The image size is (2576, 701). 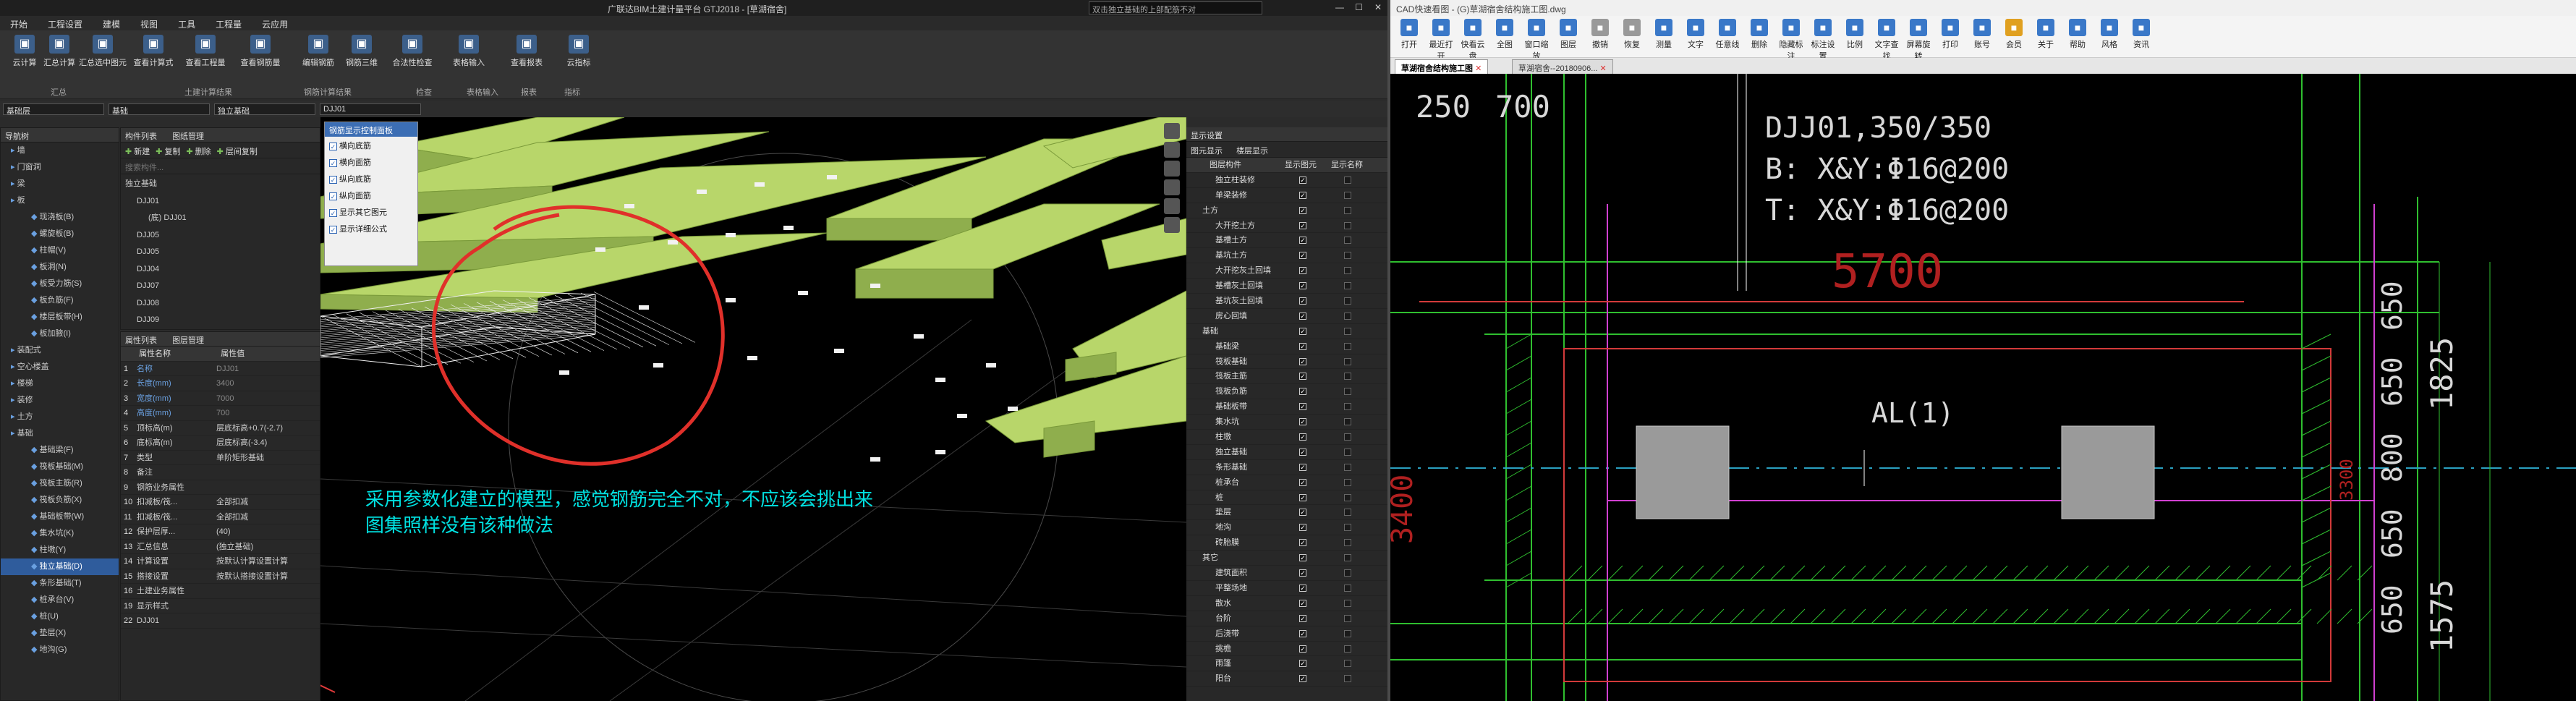 I want to click on component-tree-item: DJJ01, so click(x=220, y=202).